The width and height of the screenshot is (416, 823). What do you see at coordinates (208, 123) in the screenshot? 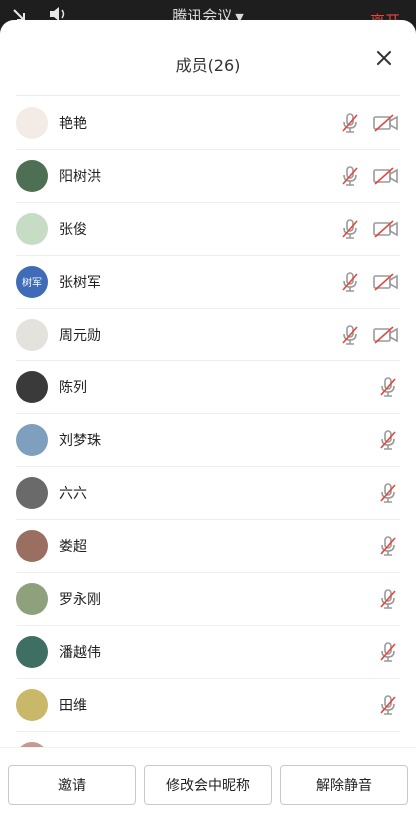
I see `member-row: 艳艳` at bounding box center [208, 123].